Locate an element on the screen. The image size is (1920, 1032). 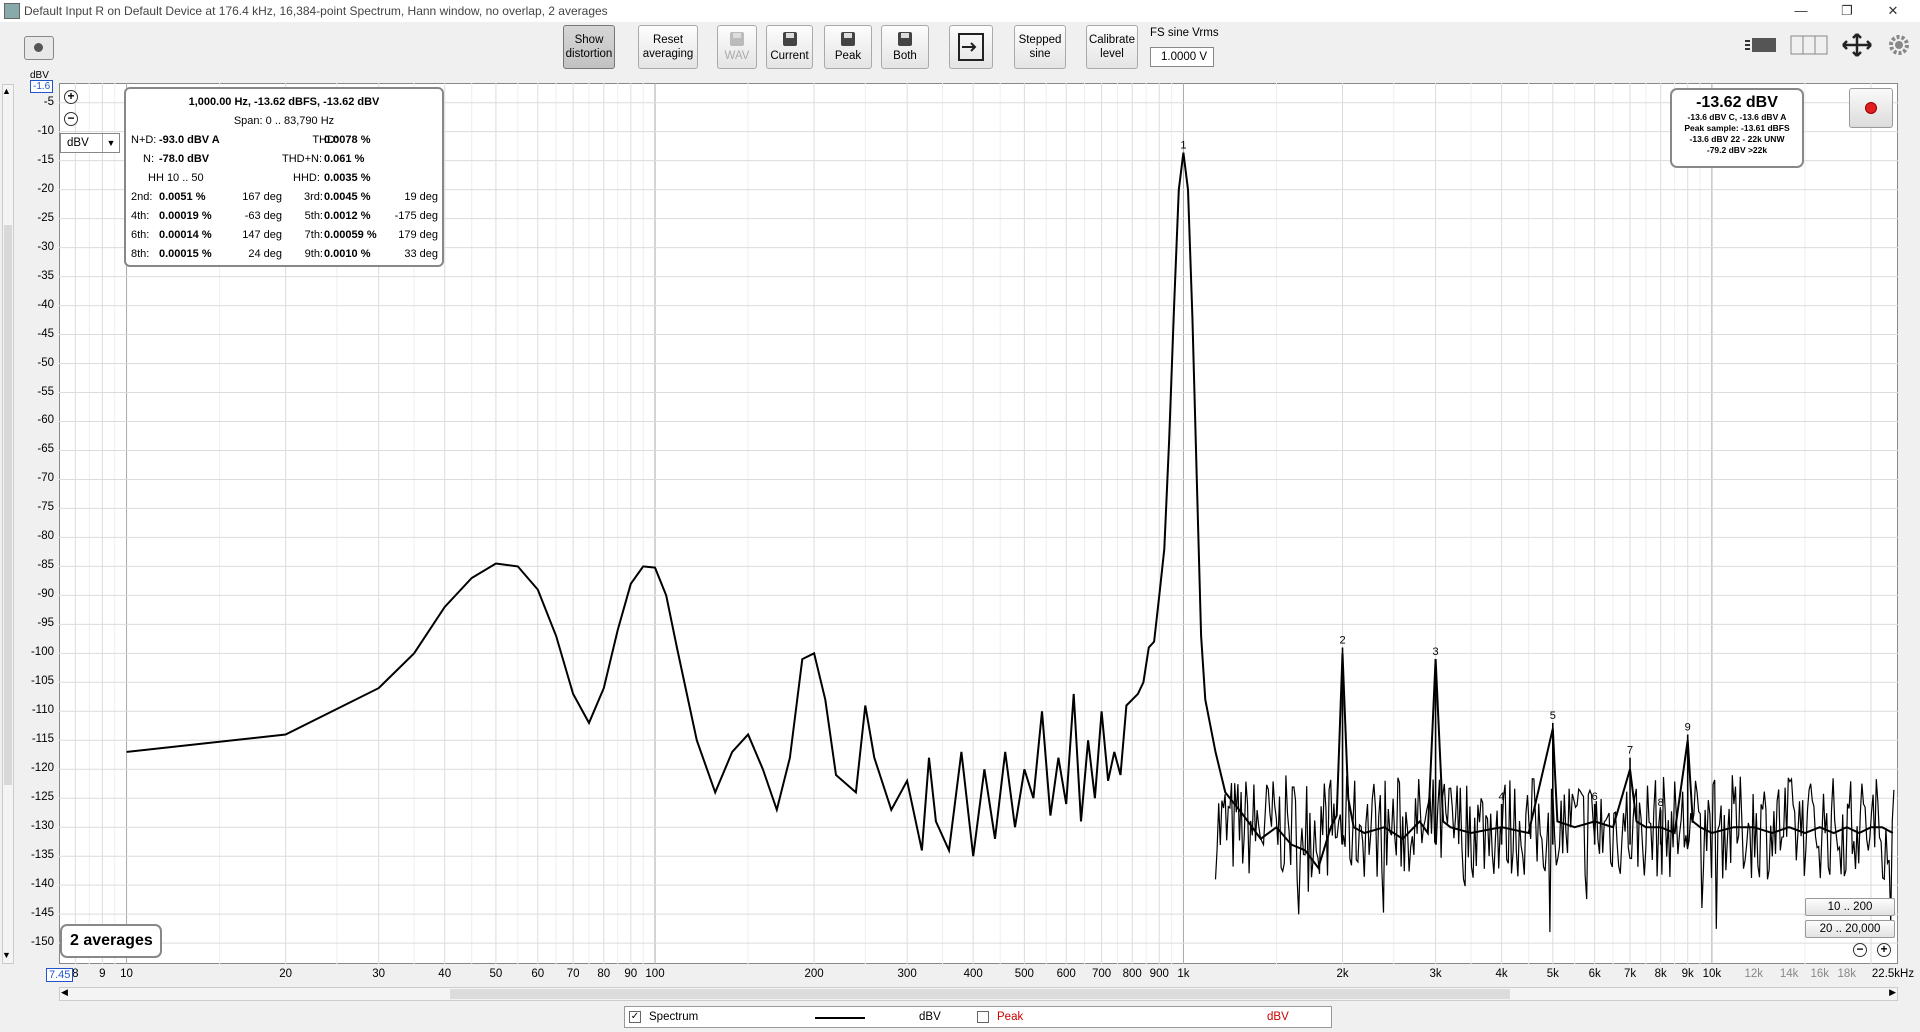
scroll-up-arrow-icon: ▲ is located at coordinates (6, 91).